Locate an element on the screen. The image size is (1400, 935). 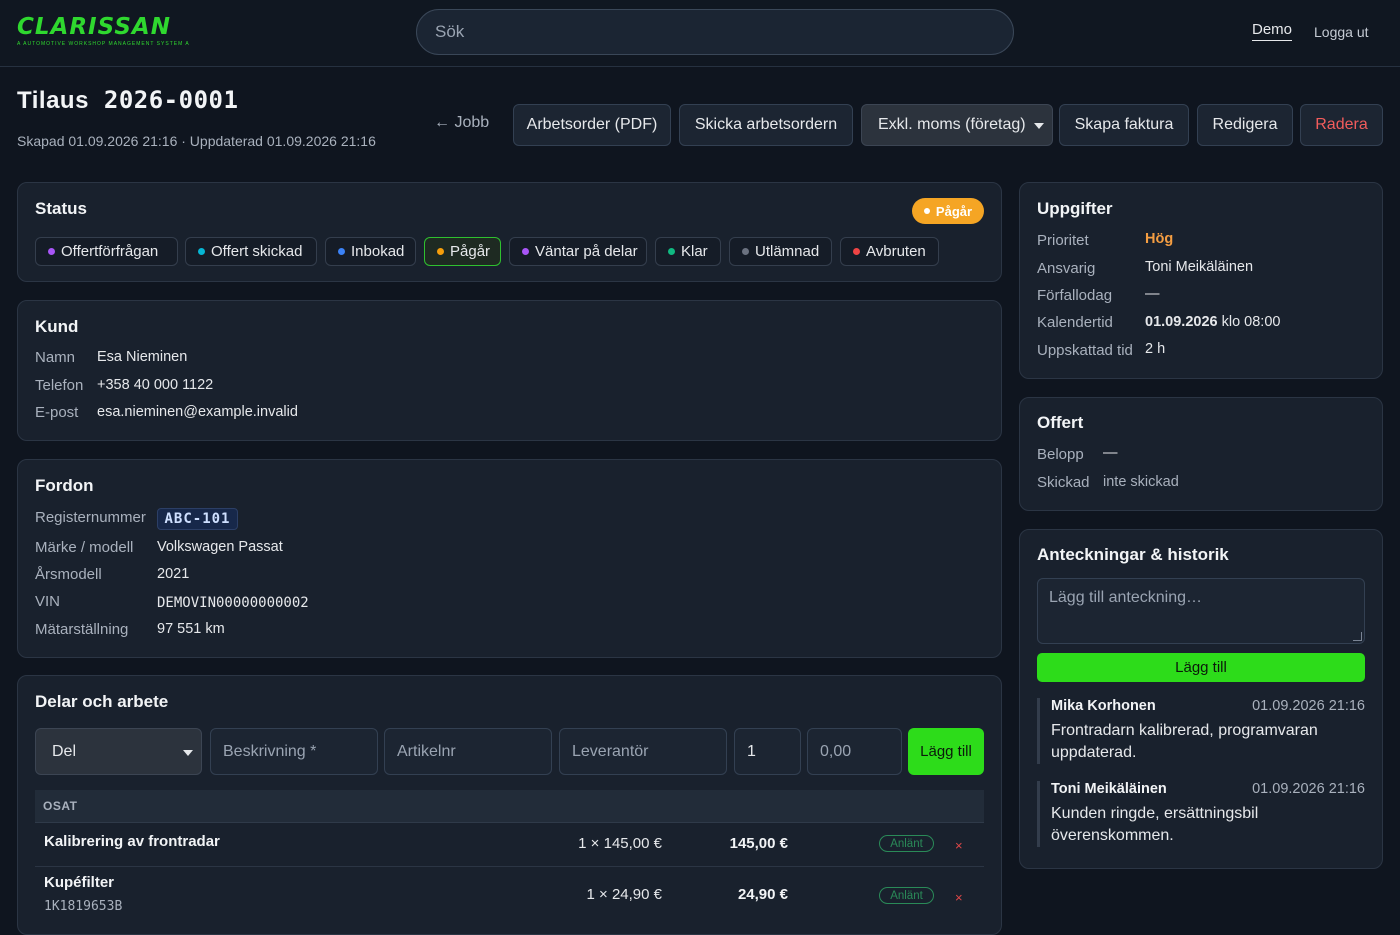
status-option-label: Avbruten is located at coordinates (896, 251).